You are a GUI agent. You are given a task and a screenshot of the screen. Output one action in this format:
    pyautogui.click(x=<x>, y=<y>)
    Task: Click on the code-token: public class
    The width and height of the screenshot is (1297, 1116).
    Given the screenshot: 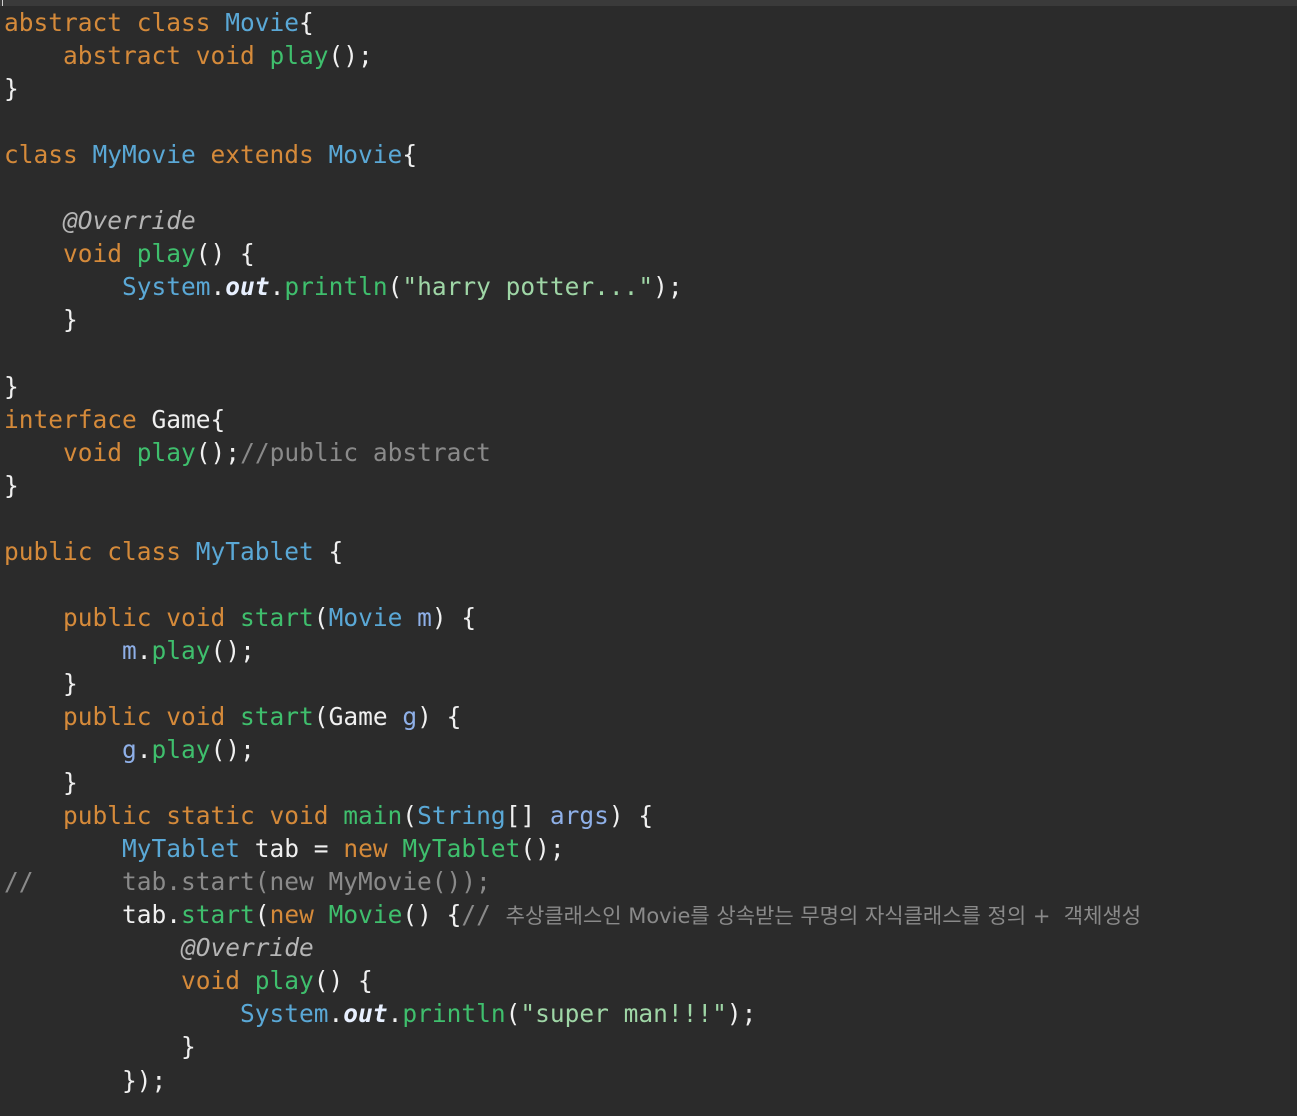 What is the action you would take?
    pyautogui.click(x=100, y=551)
    